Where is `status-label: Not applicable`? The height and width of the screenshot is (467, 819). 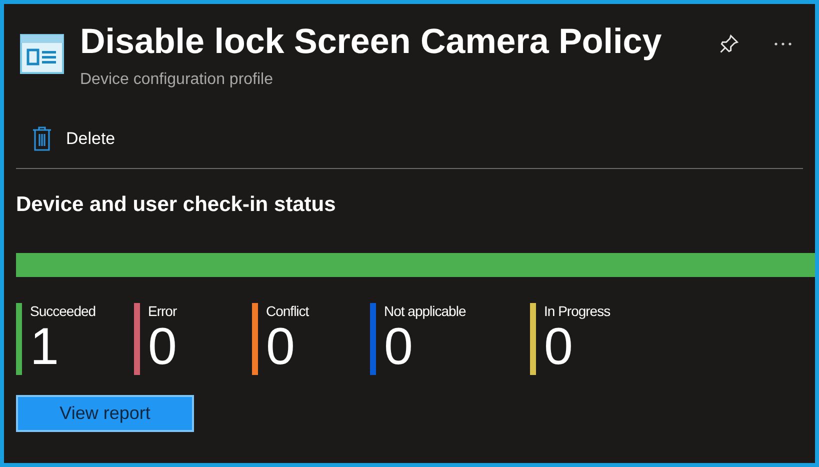
status-label: Not applicable is located at coordinates (425, 310).